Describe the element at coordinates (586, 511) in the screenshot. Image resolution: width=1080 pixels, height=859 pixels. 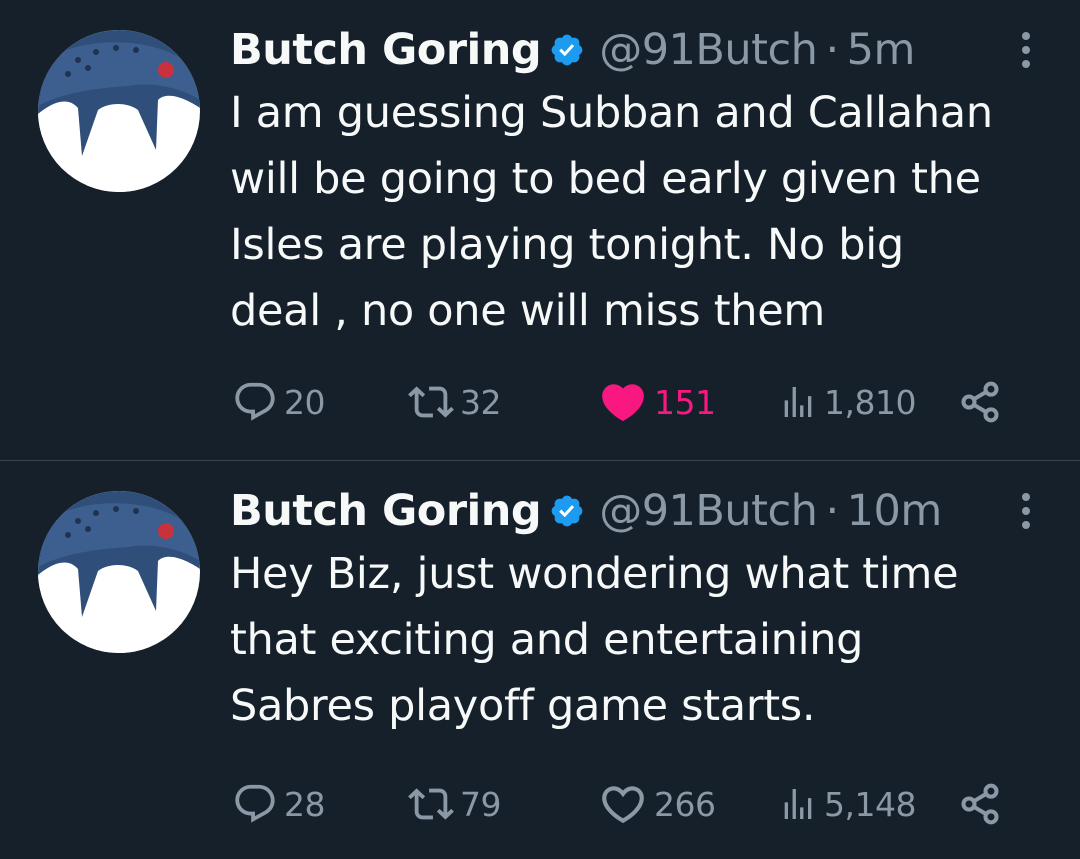
I see `tweet-header: Butch Goring @91Butch · 10m` at that location.